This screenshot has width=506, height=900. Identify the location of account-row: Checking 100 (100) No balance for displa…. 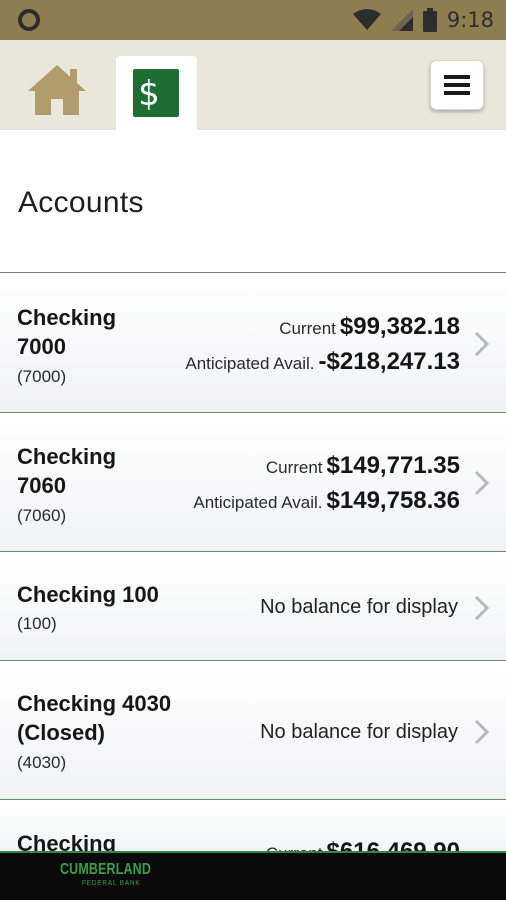
(253, 605).